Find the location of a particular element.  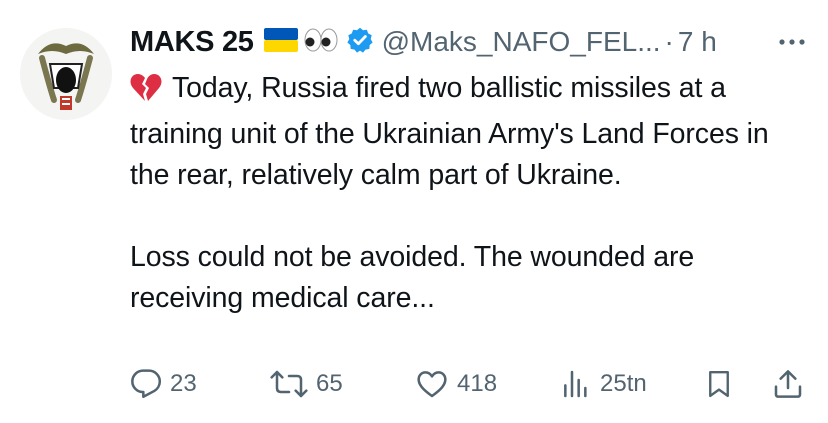

repost-button: 65 is located at coordinates (306, 384).